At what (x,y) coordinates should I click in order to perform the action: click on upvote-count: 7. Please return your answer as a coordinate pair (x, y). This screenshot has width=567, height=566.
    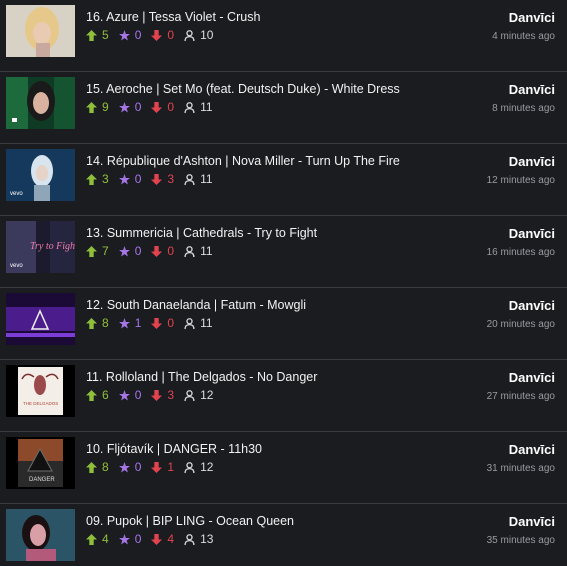
    Looking at the image, I should click on (105, 251).